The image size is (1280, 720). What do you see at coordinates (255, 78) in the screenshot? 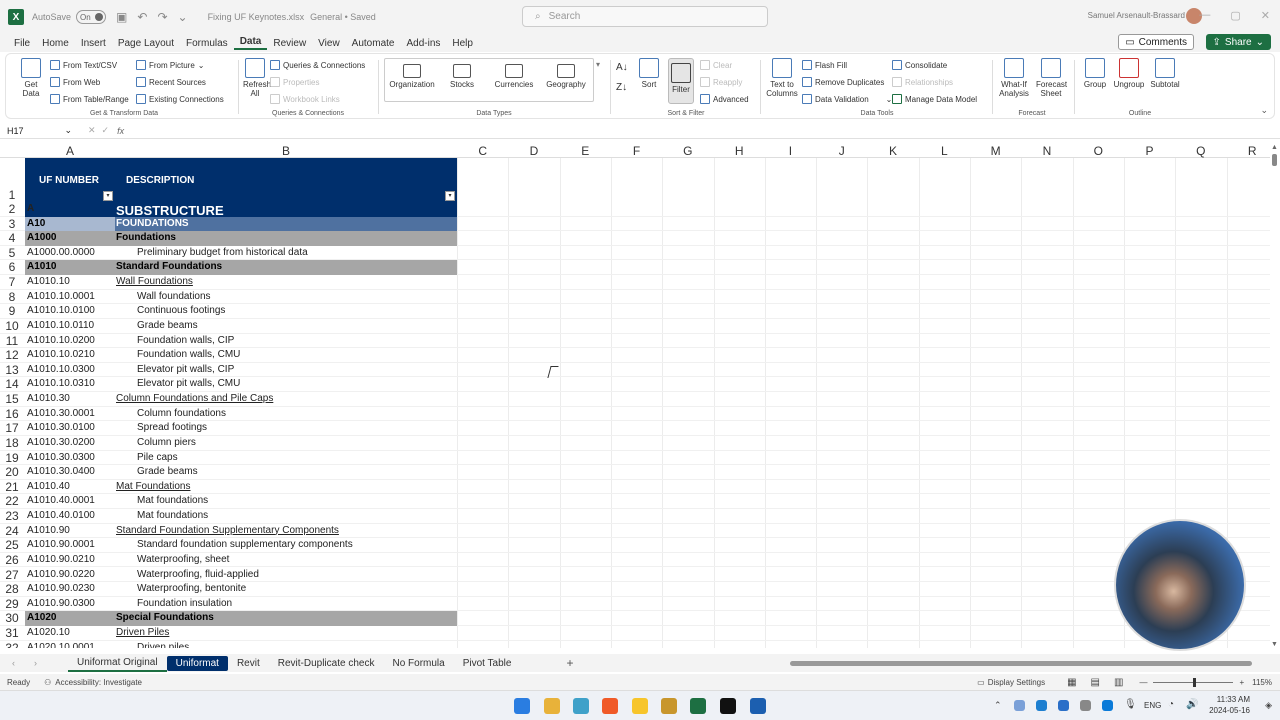
I see `refresh-all-button: Refresh All` at bounding box center [255, 78].